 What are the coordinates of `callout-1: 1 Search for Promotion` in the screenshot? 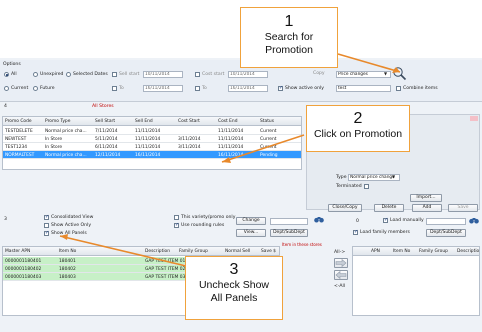 It's located at (289, 37).